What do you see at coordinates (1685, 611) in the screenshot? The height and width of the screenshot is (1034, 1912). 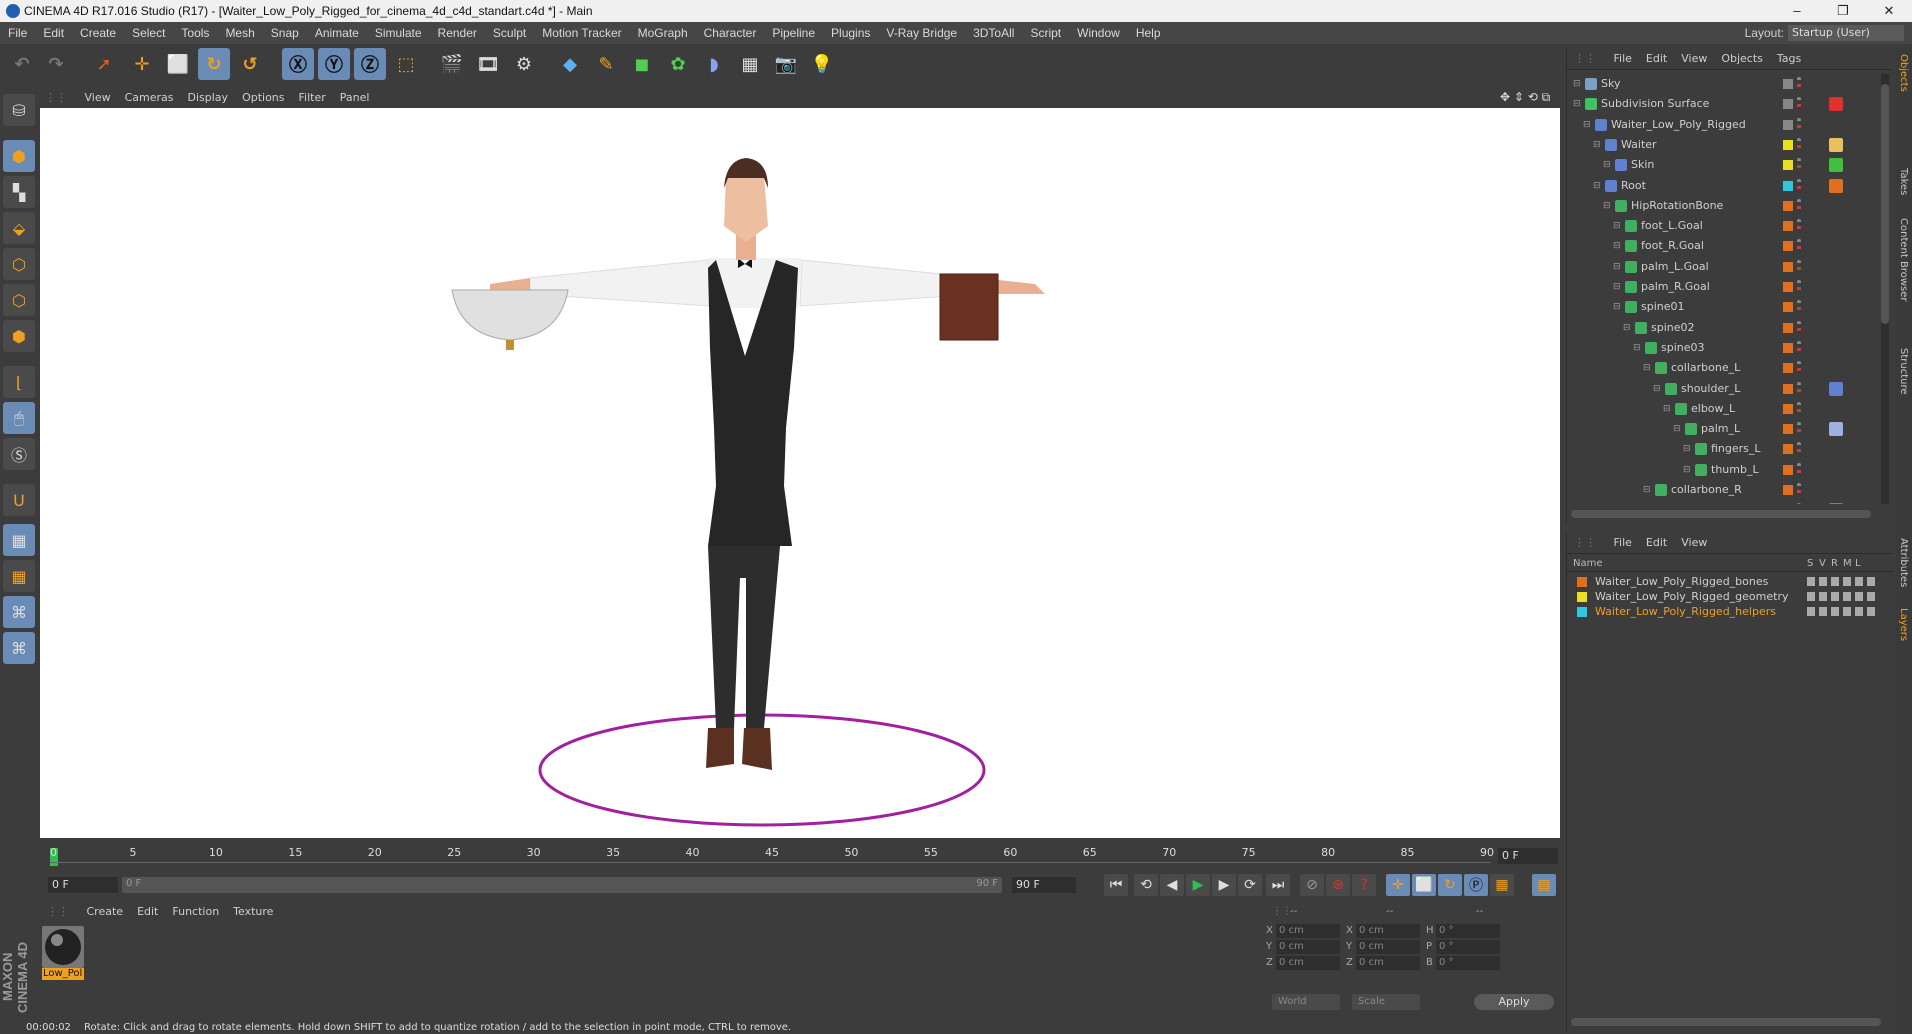 I see `layer-name: Waiter_Low_Poly_Rigged_helpers` at bounding box center [1685, 611].